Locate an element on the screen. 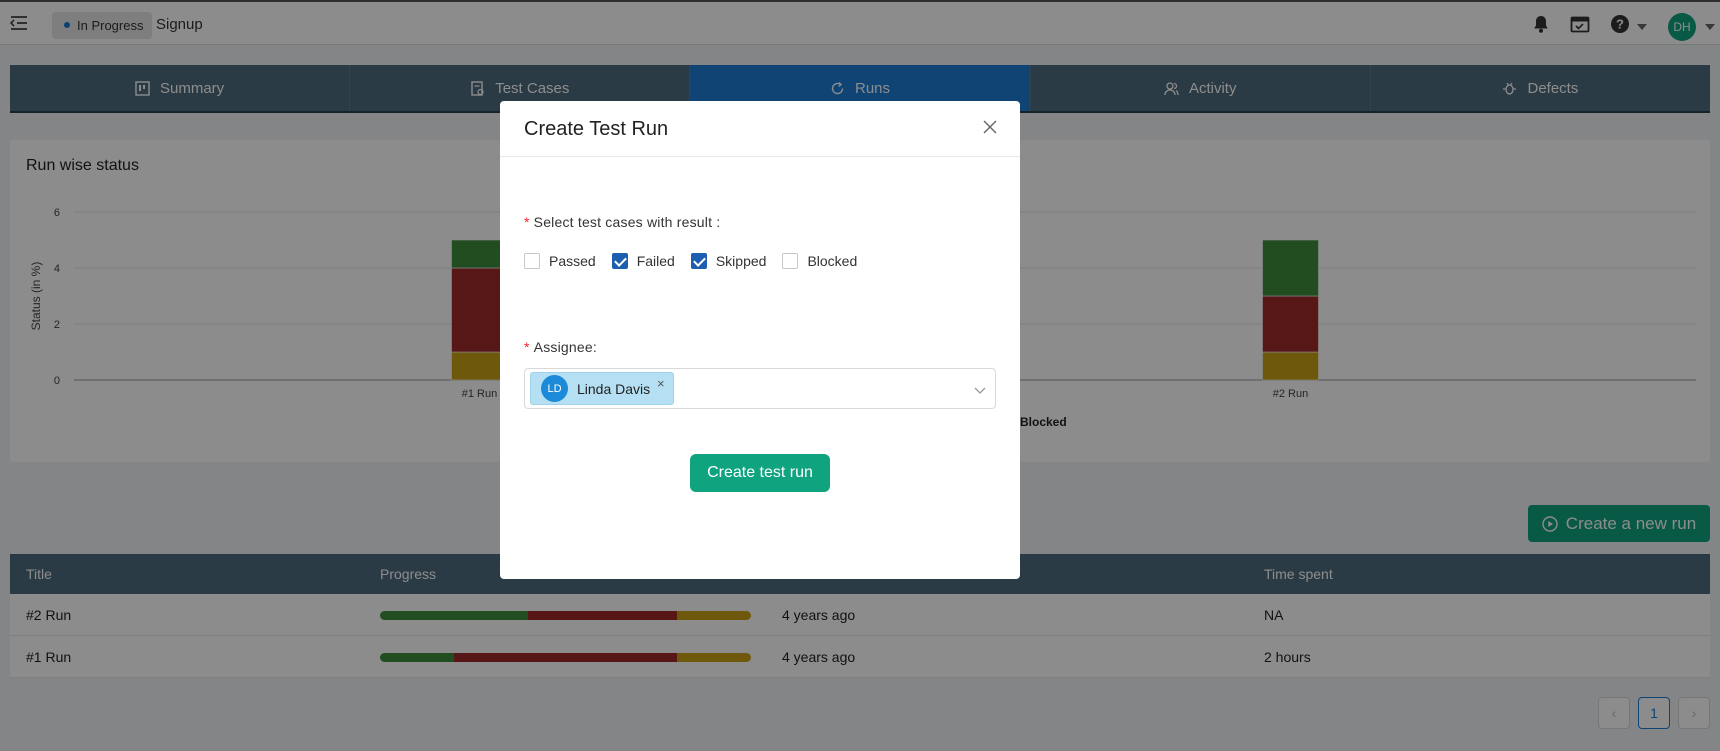 The image size is (1720, 751). results-label-text: Select test cases with result : is located at coordinates (627, 222).